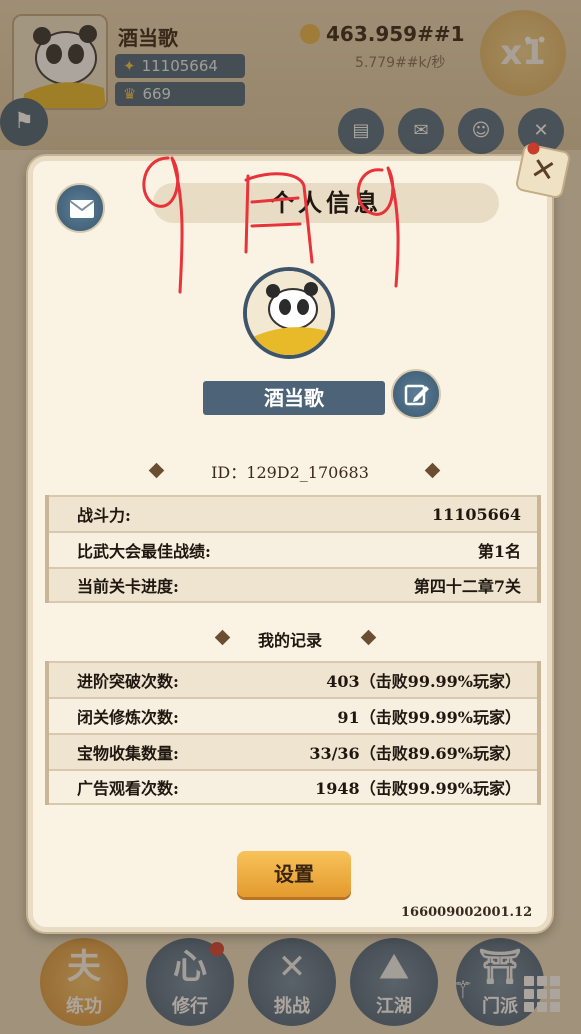 This screenshot has width=581, height=1034. I want to click on profile-name: 酒当歌, so click(294, 398).